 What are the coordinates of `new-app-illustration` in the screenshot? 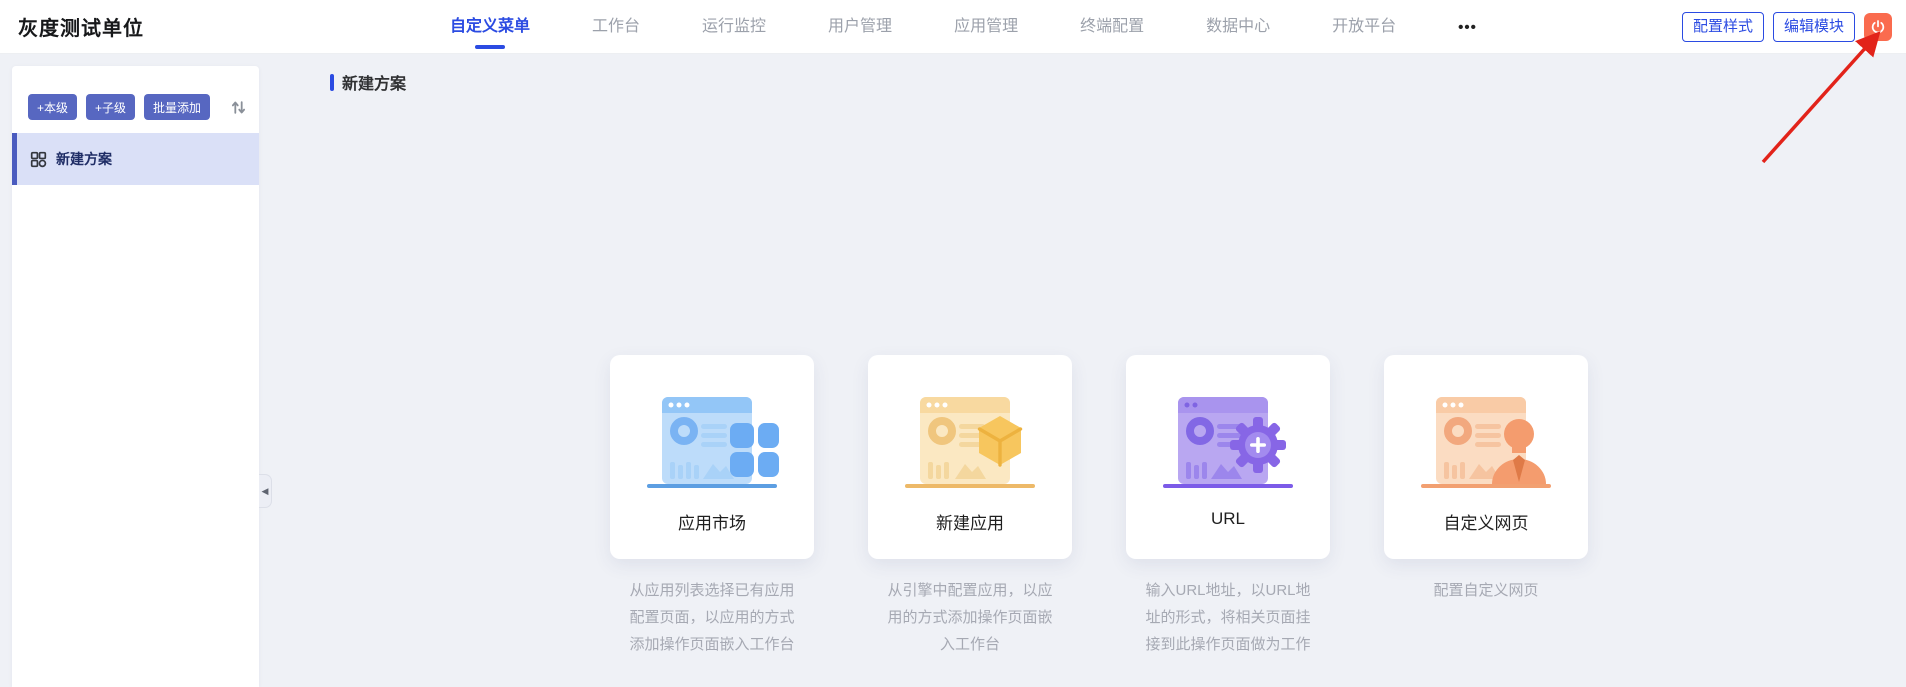 It's located at (970, 441).